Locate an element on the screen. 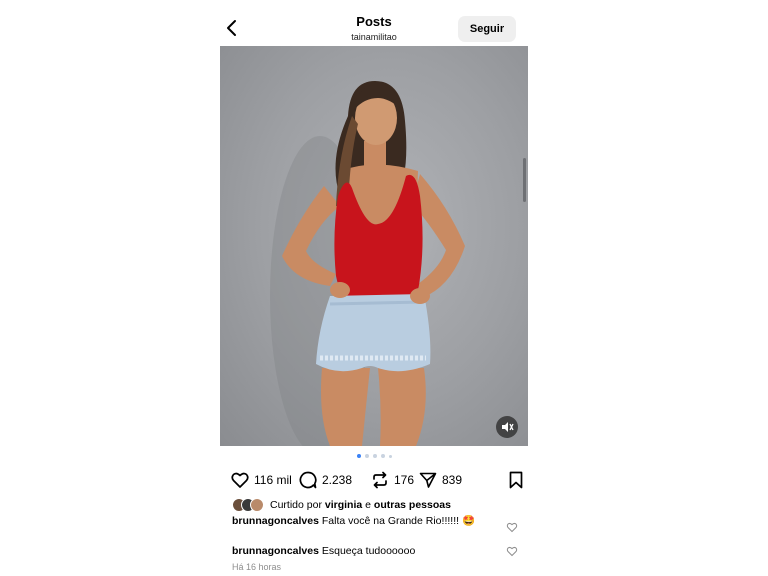  comment-item: brunnagoncalves Esqueça tudoooooo is located at coordinates (367, 551).